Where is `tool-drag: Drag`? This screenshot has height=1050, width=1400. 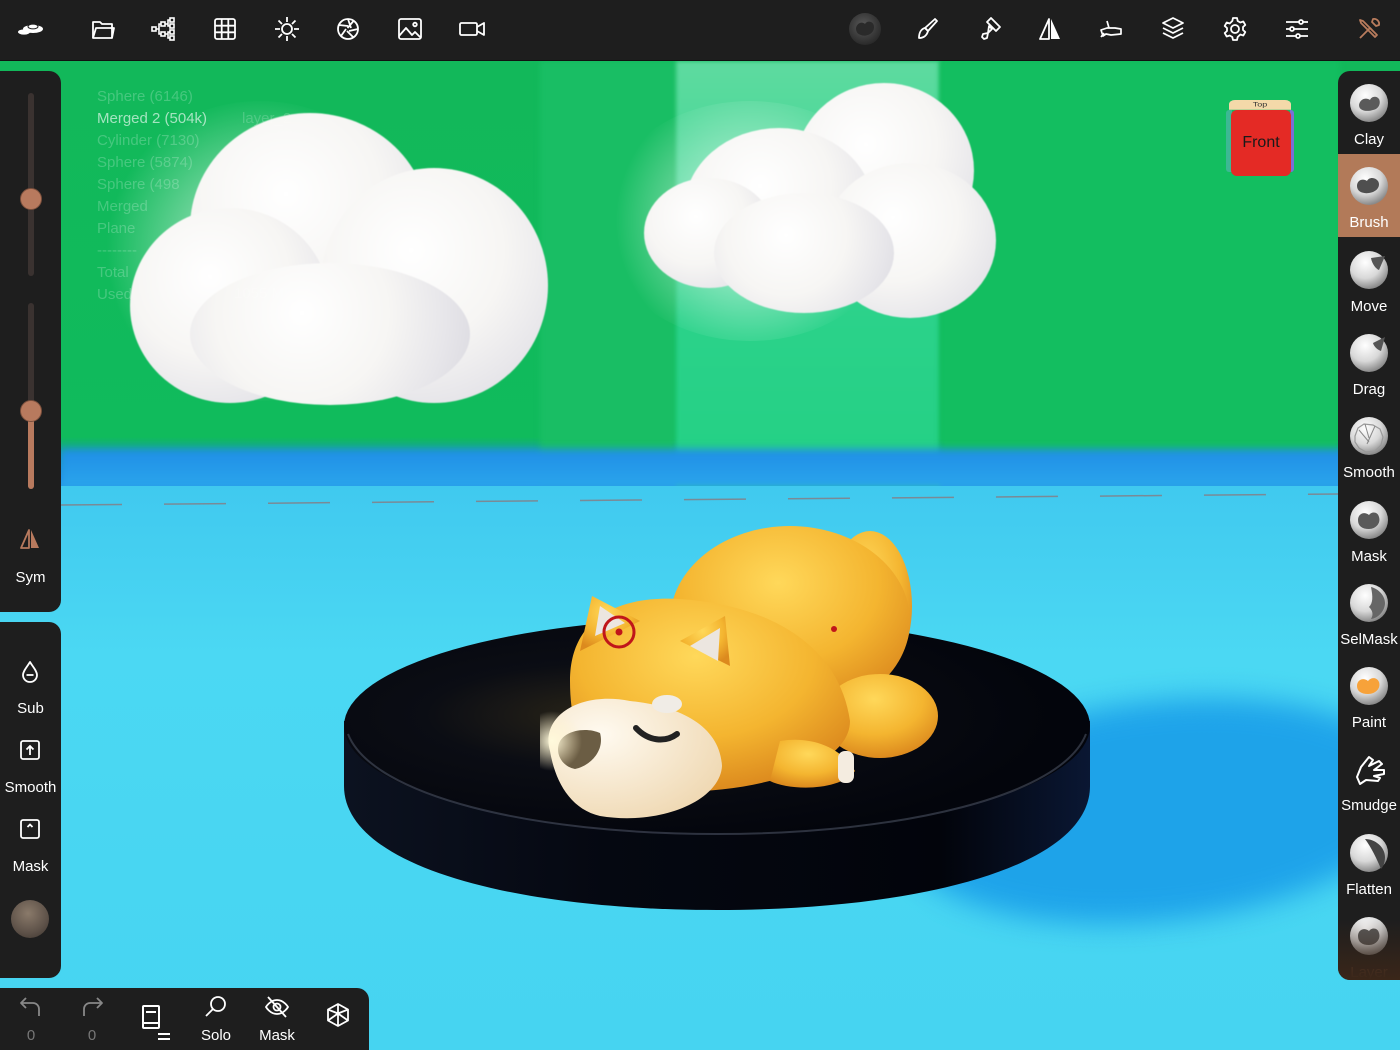
tool-drag: Drag is located at coordinates (1369, 362).